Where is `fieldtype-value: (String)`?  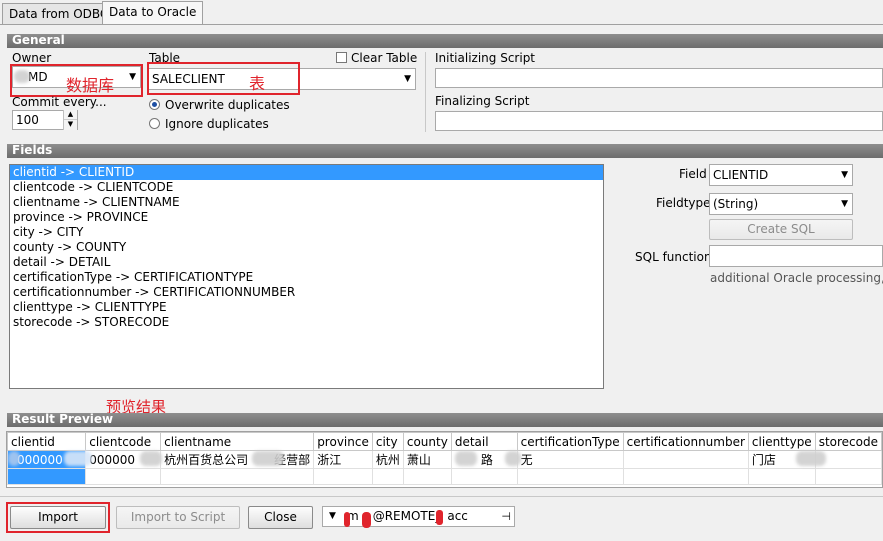
fieldtype-value: (String) is located at coordinates (736, 204).